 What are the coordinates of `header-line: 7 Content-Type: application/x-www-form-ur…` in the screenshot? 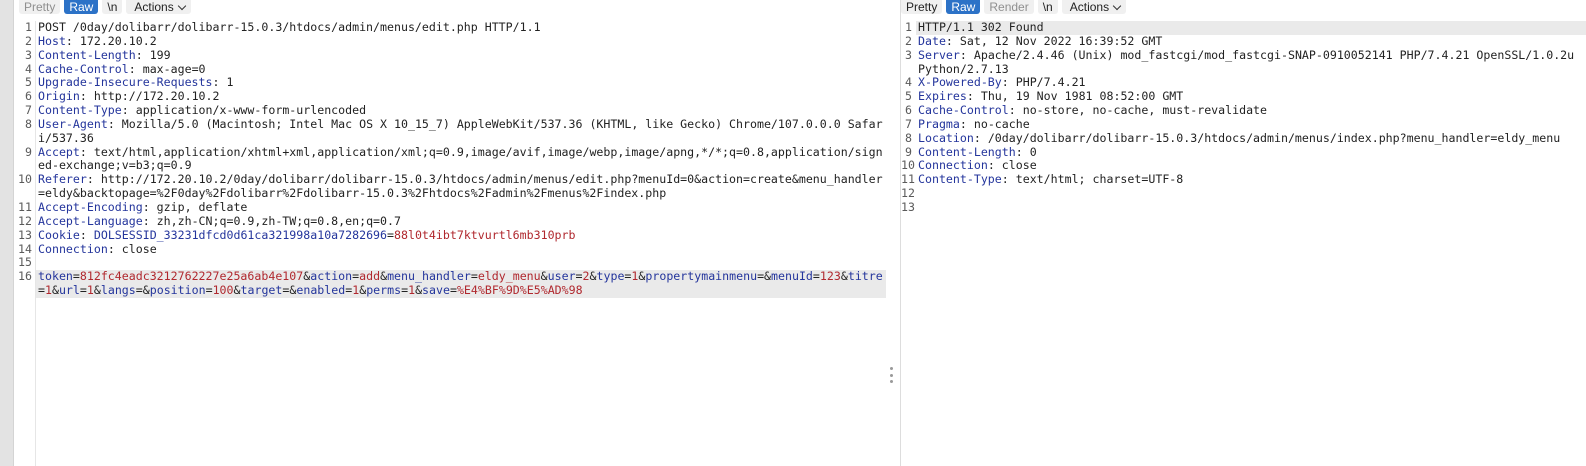 It's located at (196, 110).